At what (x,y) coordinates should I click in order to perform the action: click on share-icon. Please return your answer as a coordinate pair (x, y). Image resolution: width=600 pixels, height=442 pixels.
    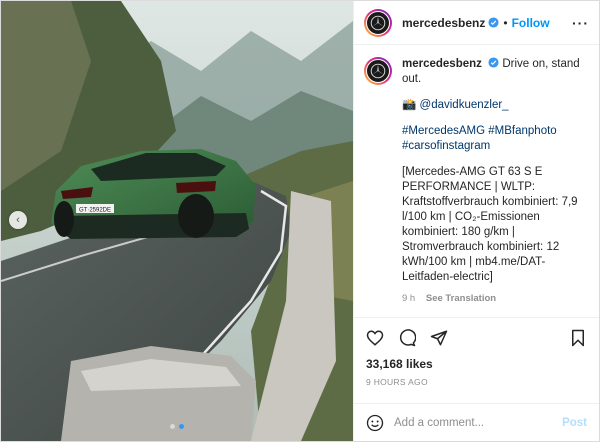
    Looking at the image, I should click on (439, 338).